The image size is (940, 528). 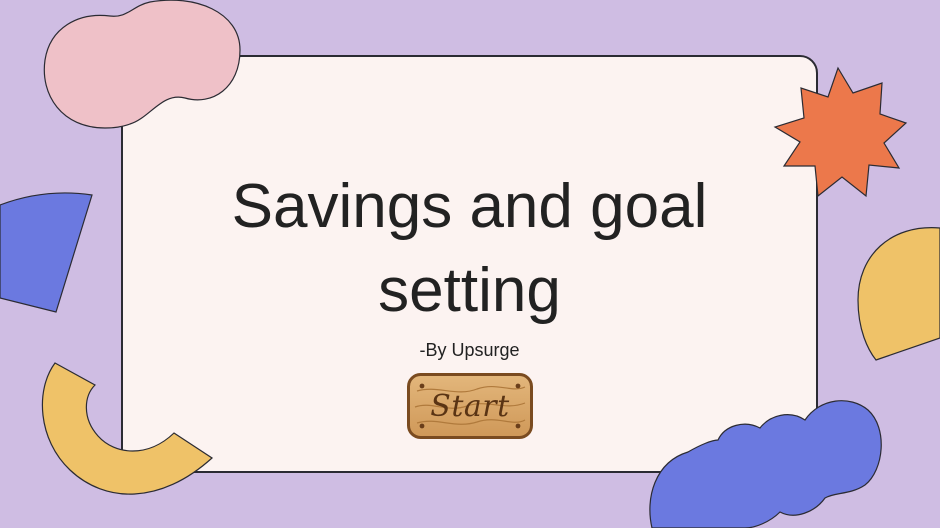 I want to click on slide-subtitle: -By Upsurge, so click(x=469, y=350).